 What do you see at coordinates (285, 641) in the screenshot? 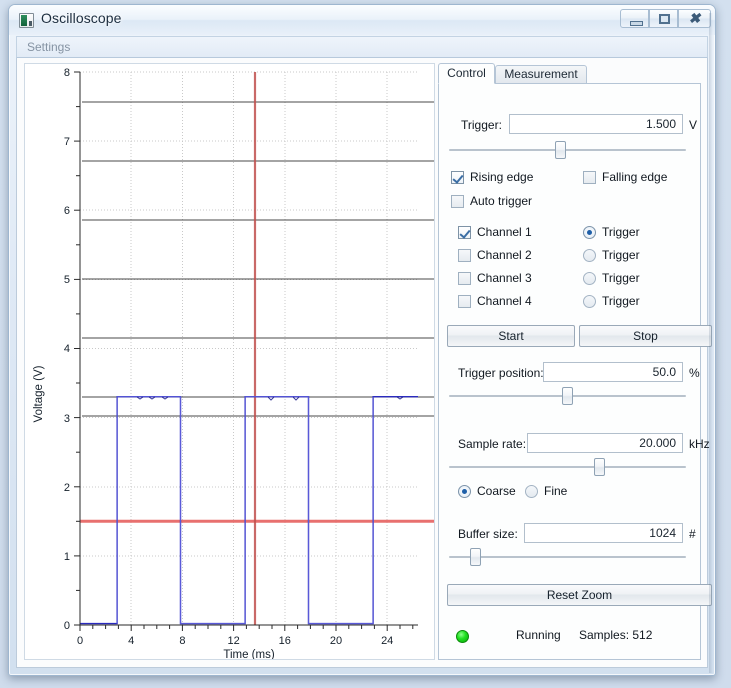
I see `x-tick-16: 16` at bounding box center [285, 641].